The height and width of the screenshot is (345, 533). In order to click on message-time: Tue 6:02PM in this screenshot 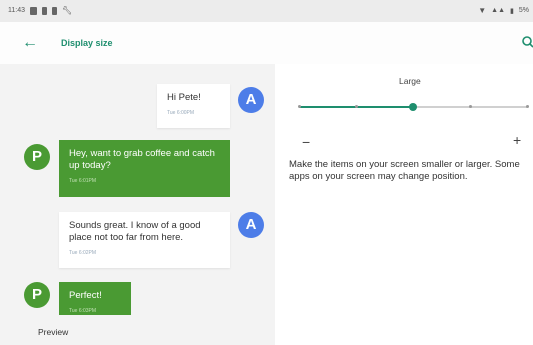, I will do `click(83, 253)`.